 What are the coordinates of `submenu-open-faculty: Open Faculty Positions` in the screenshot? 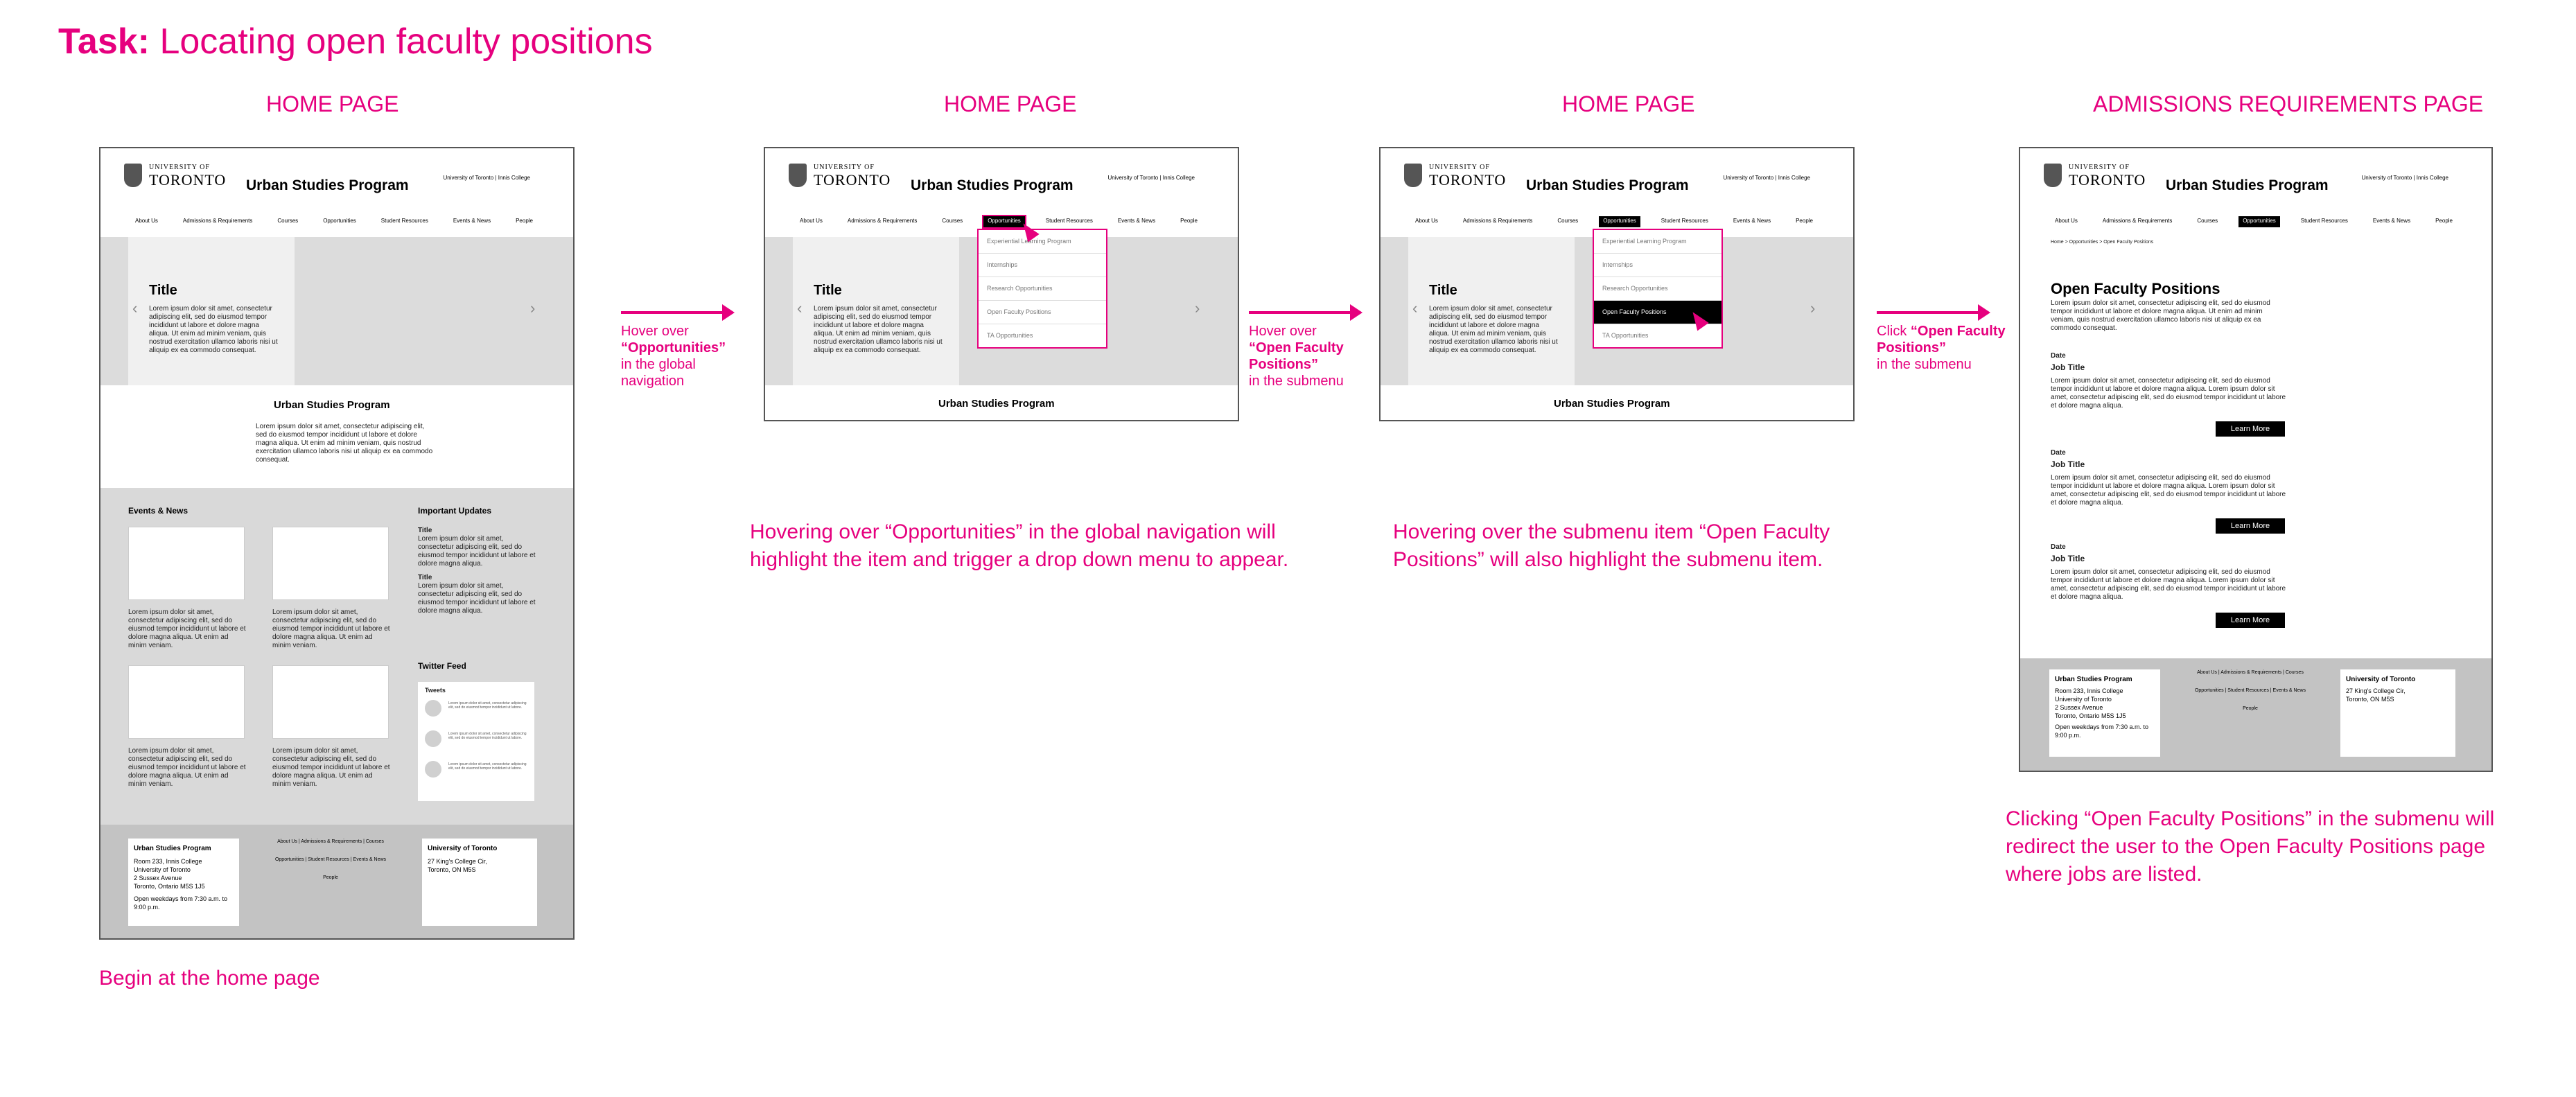 It's located at (1042, 312).